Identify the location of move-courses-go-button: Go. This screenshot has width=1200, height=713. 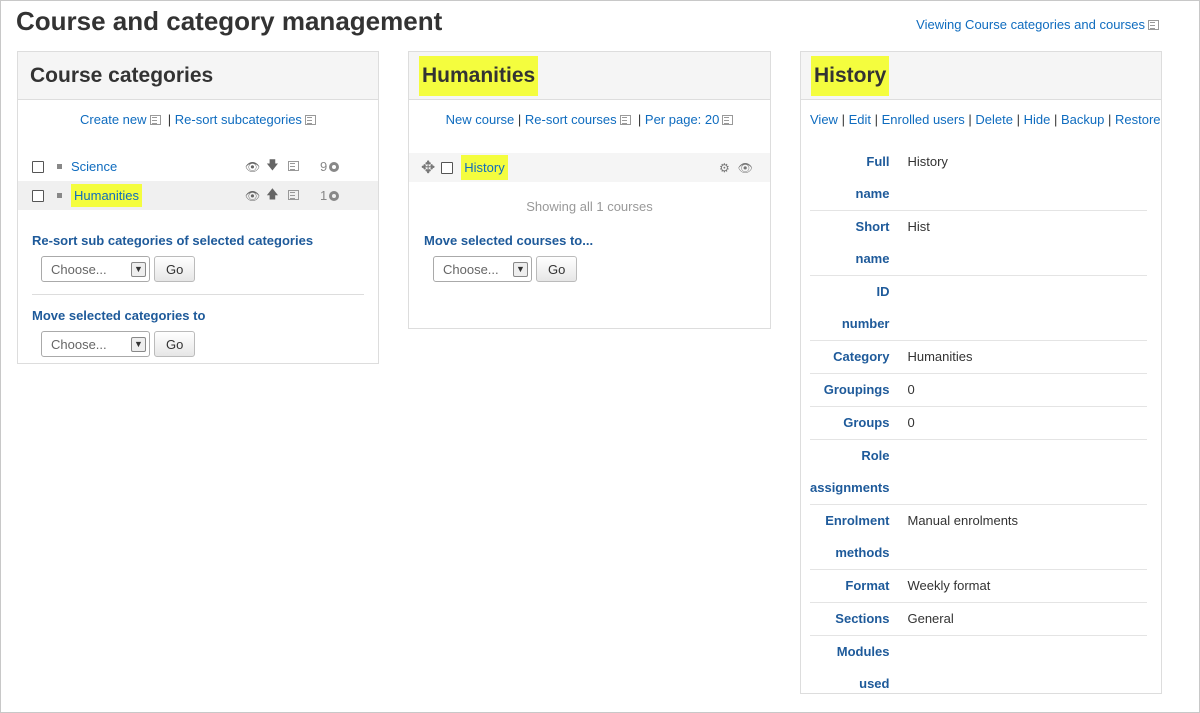
(557, 269).